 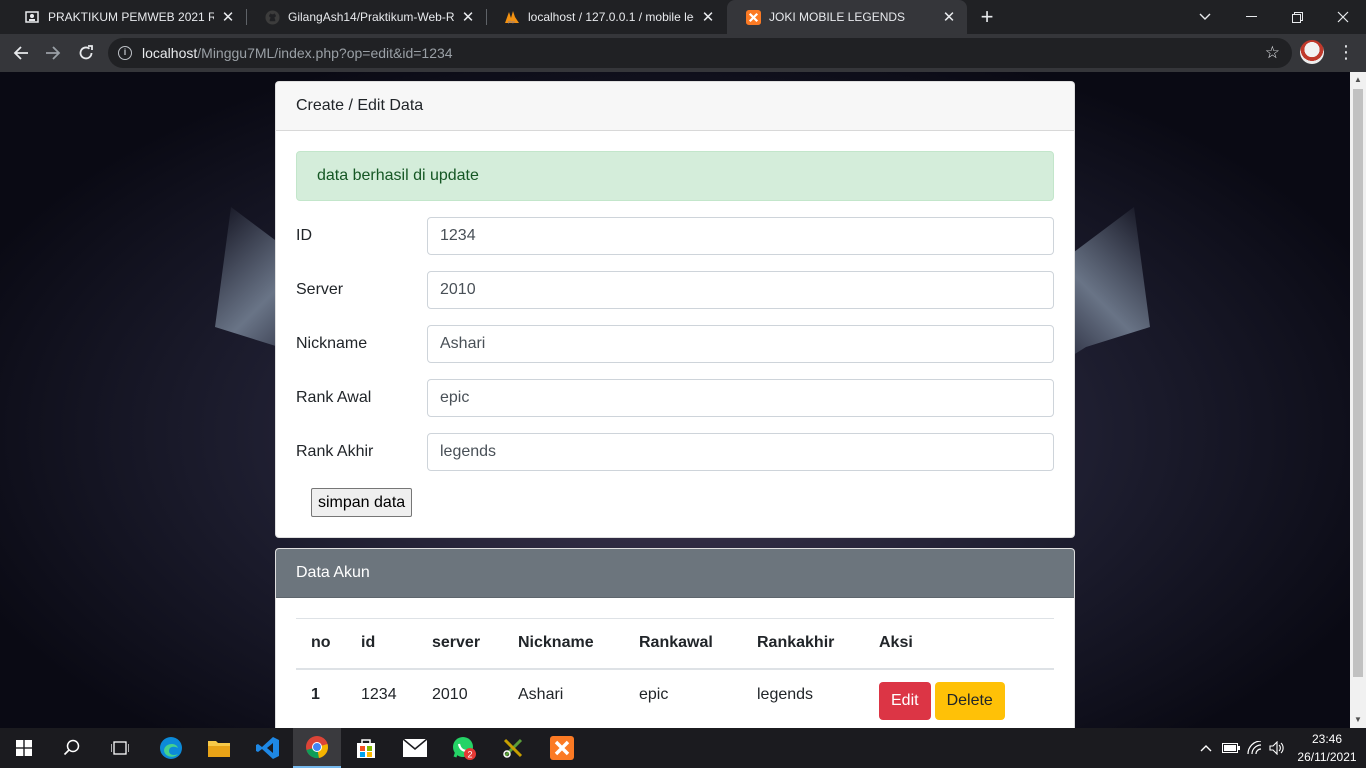 I want to click on scroll-up-arrow-icon: ▲, so click(x=1358, y=80).